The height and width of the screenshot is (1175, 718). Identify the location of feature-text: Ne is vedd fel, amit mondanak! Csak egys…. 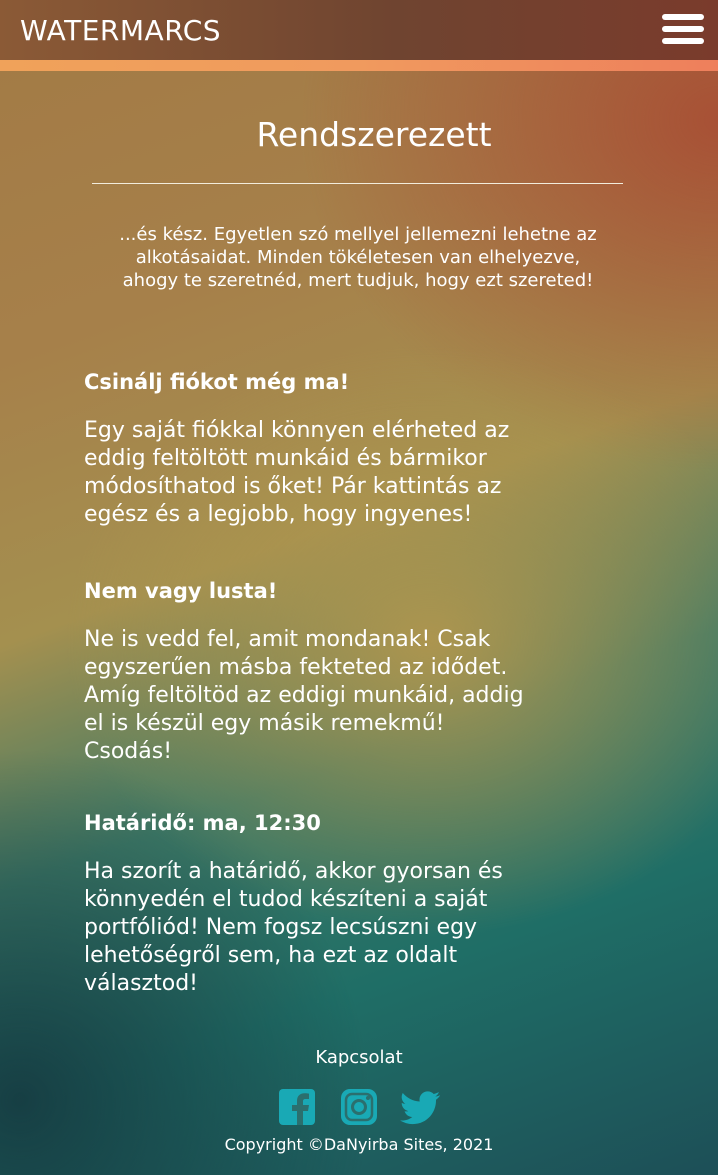
(304, 695).